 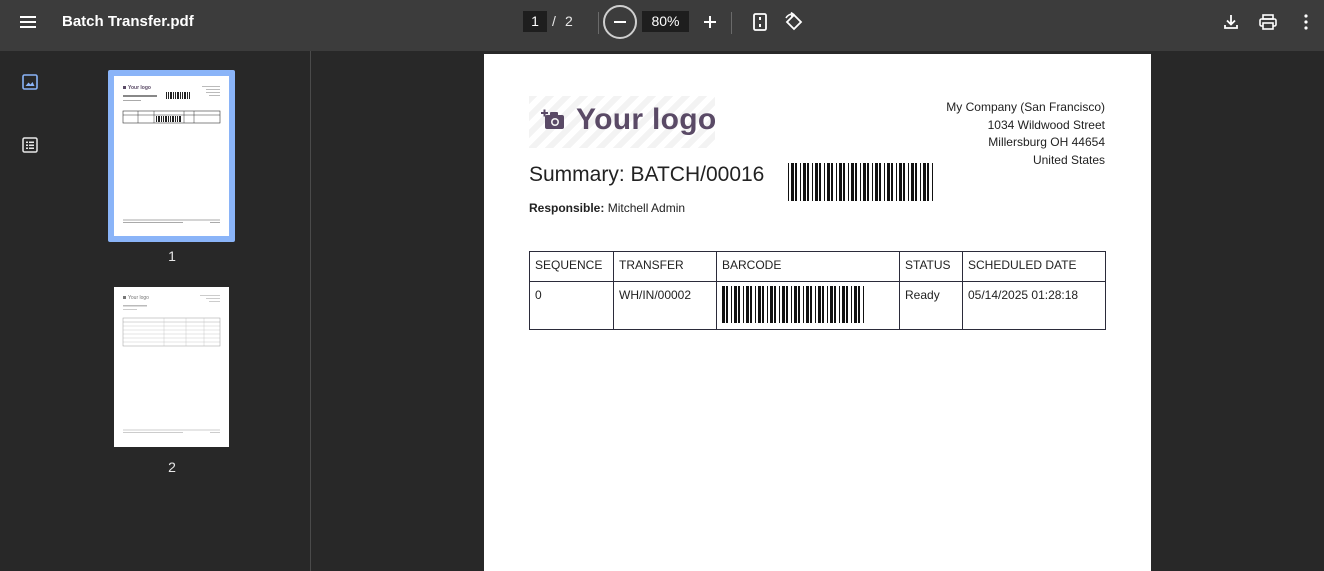 I want to click on company-logo: Your logo, so click(x=623, y=122).